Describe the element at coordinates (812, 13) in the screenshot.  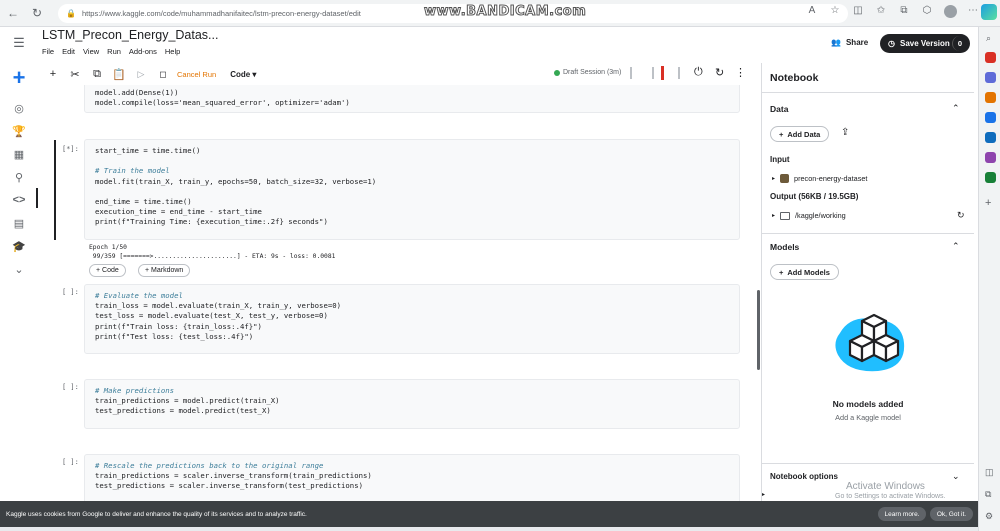
I see `read-aloud-icon: A` at that location.